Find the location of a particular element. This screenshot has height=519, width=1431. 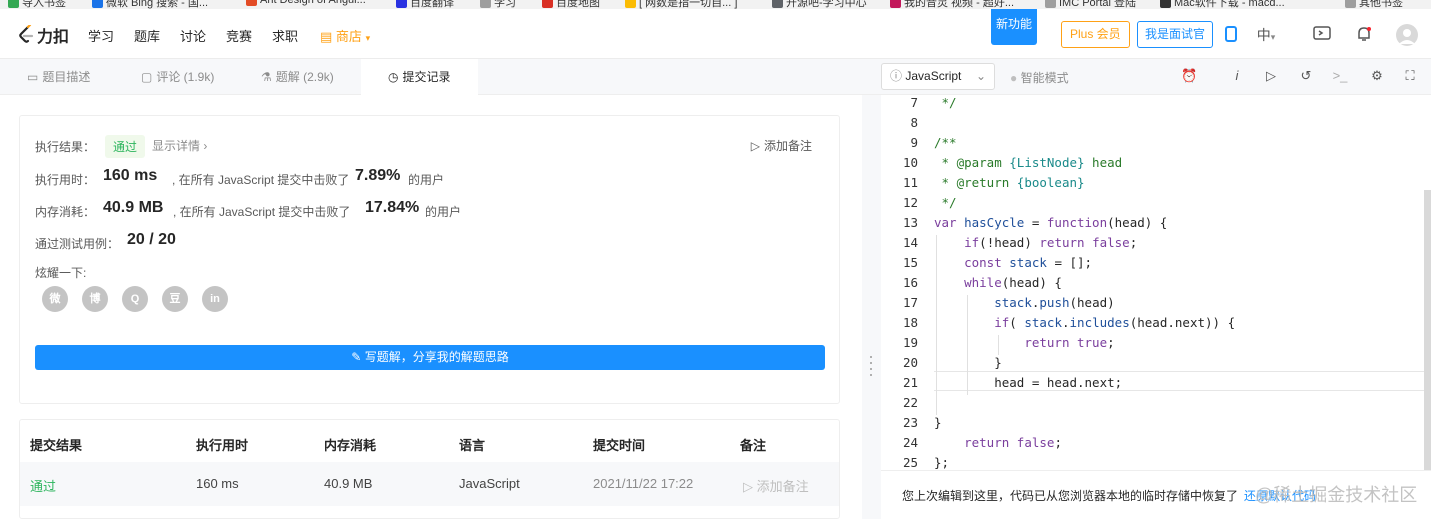

add-note-label: 添加备注 is located at coordinates (787, 146).